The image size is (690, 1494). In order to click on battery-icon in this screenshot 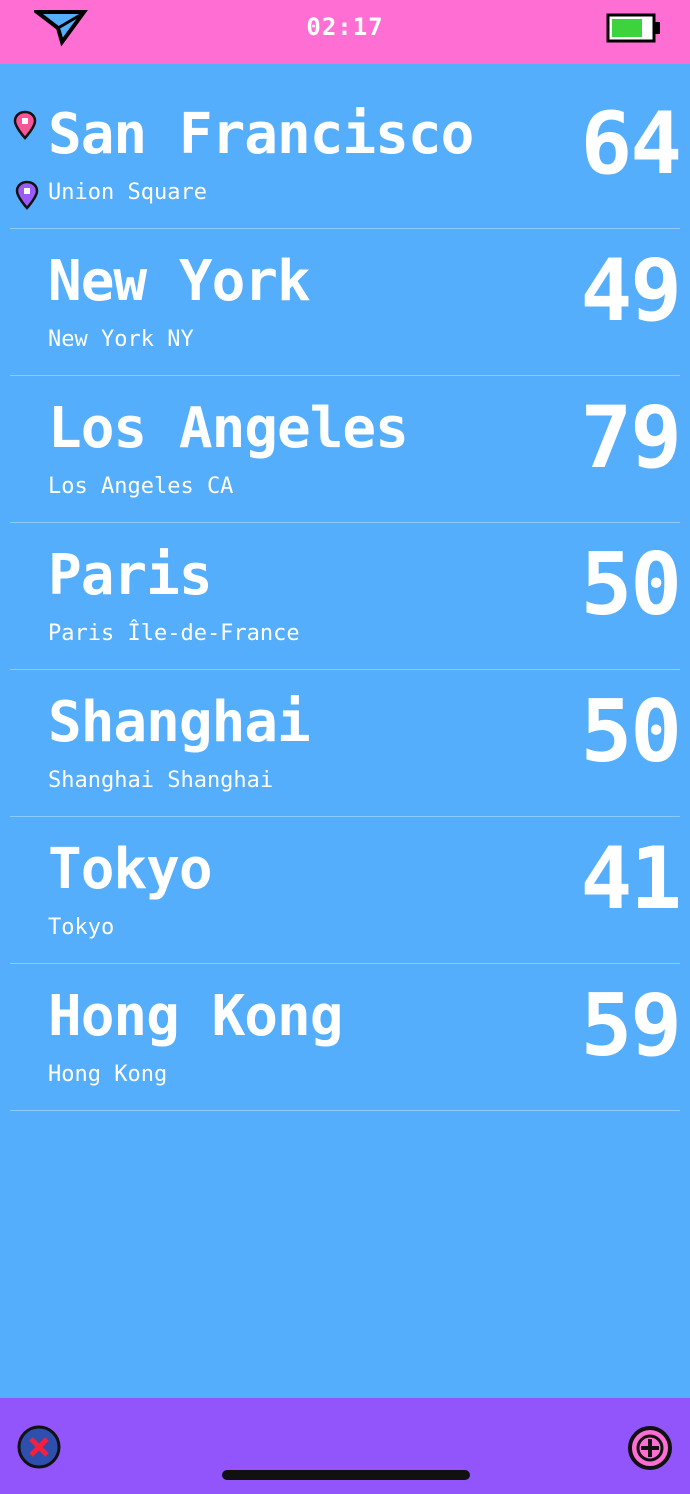, I will do `click(633, 28)`.